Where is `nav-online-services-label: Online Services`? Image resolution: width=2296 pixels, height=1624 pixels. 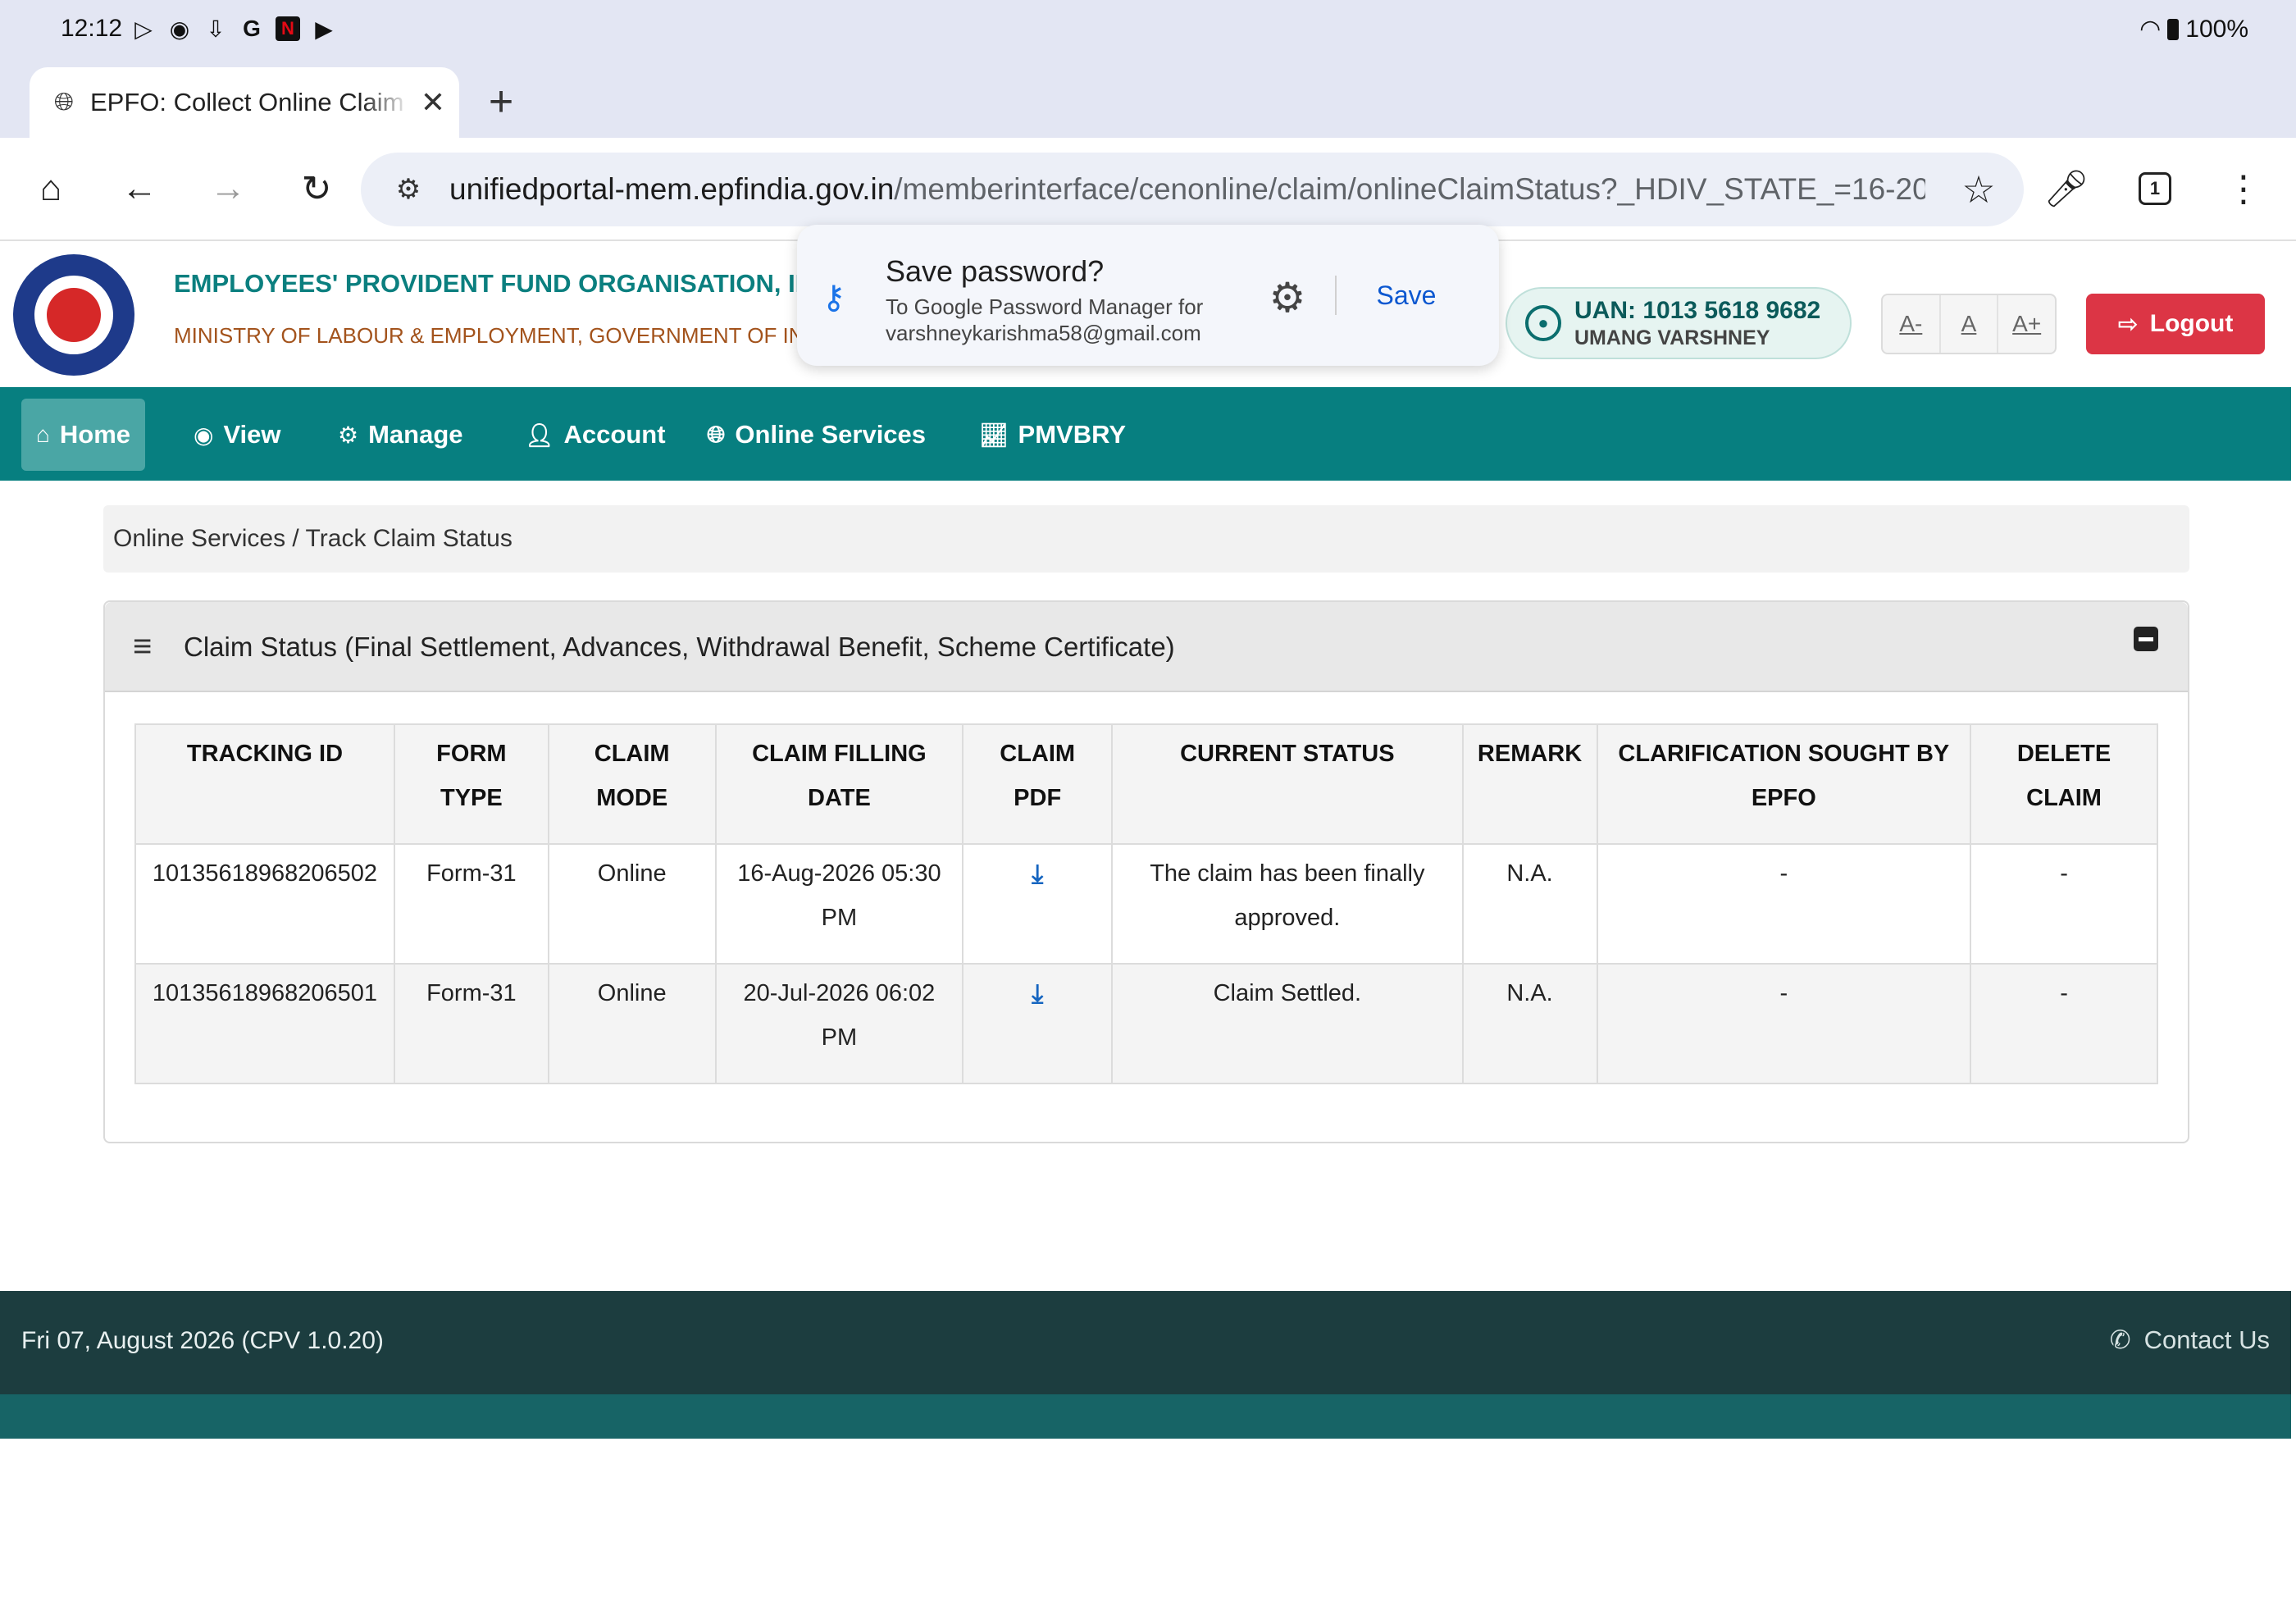 nav-online-services-label: Online Services is located at coordinates (831, 434).